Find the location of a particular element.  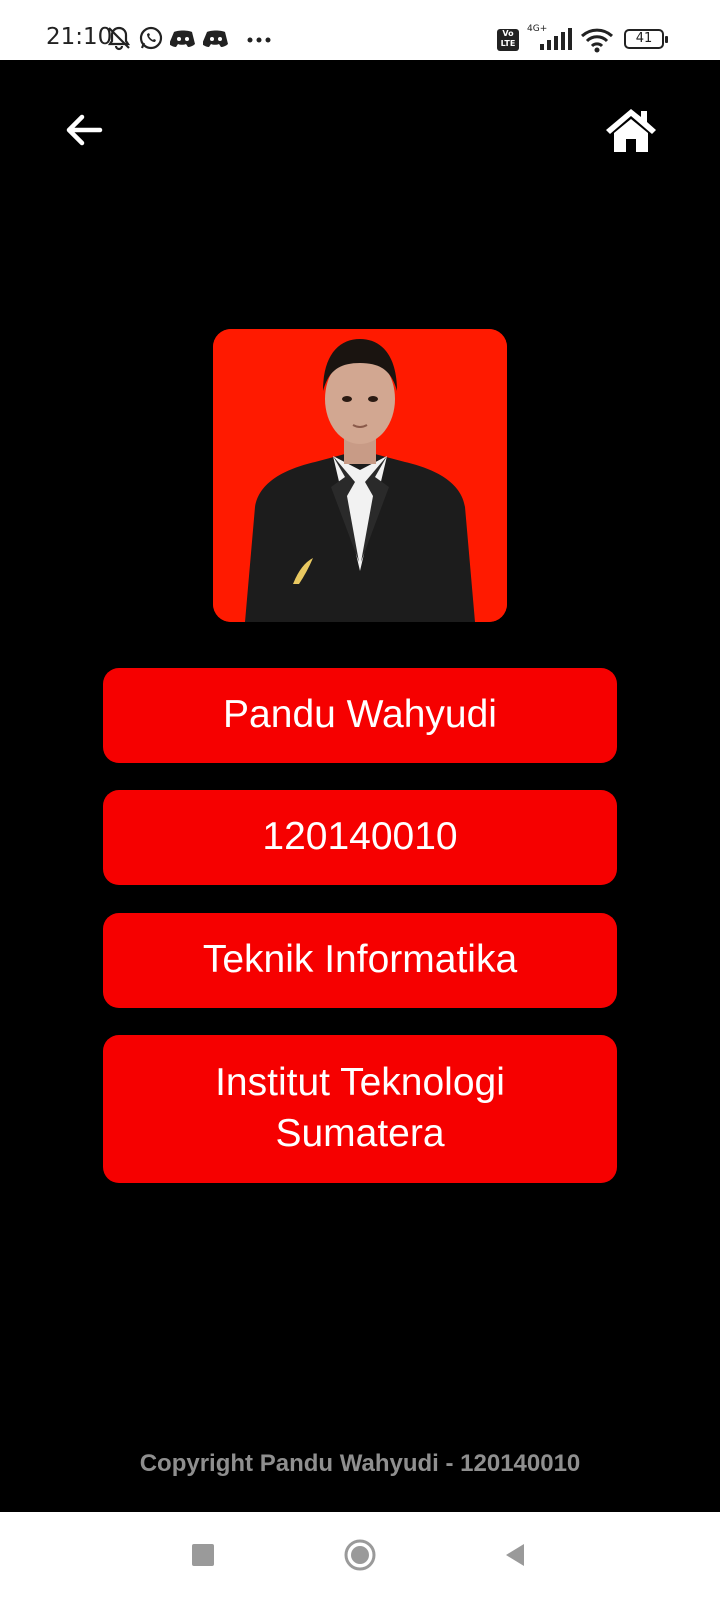

back-nav-button is located at coordinates (515, 1555).